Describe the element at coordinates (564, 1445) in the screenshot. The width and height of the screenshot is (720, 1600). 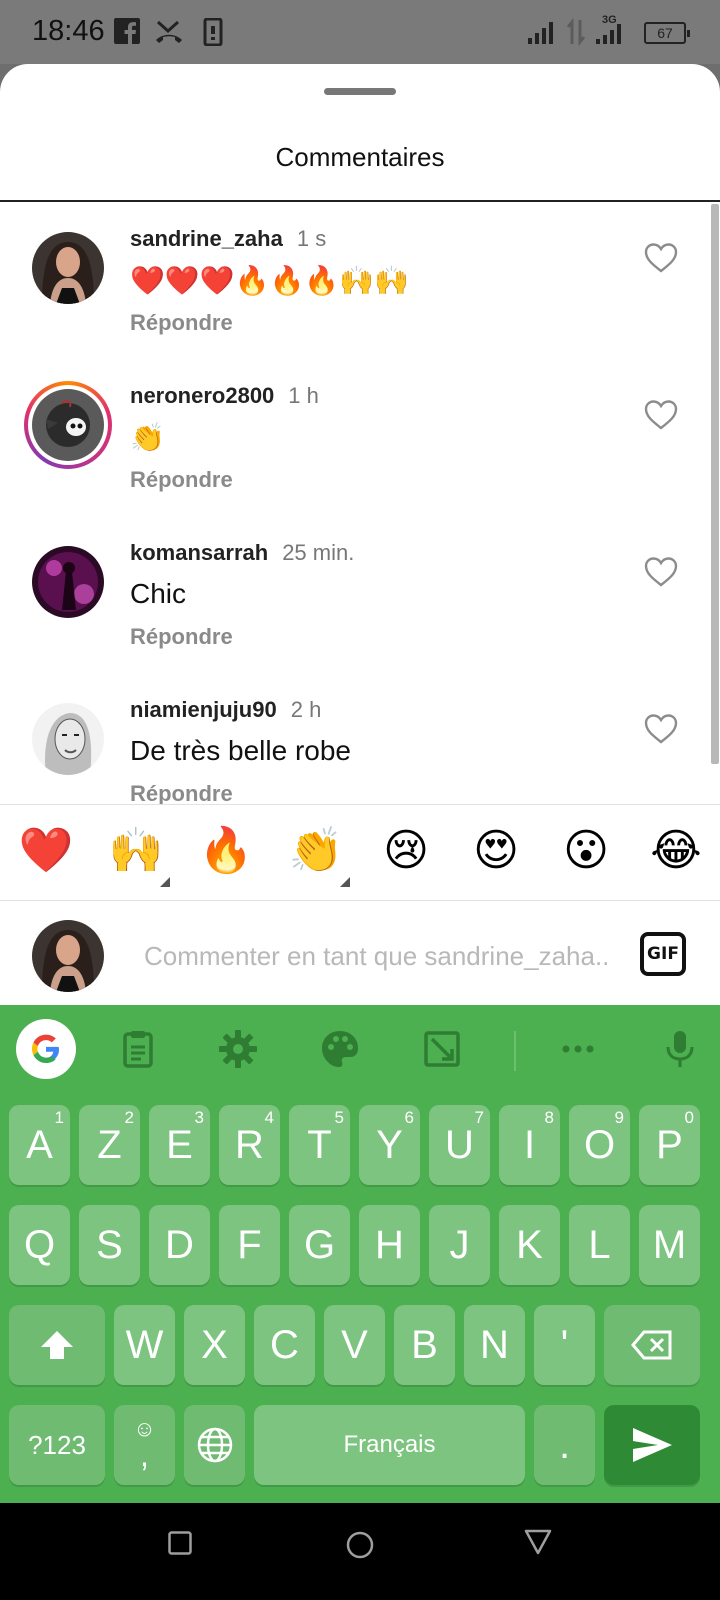
I see `period-key: .` at that location.